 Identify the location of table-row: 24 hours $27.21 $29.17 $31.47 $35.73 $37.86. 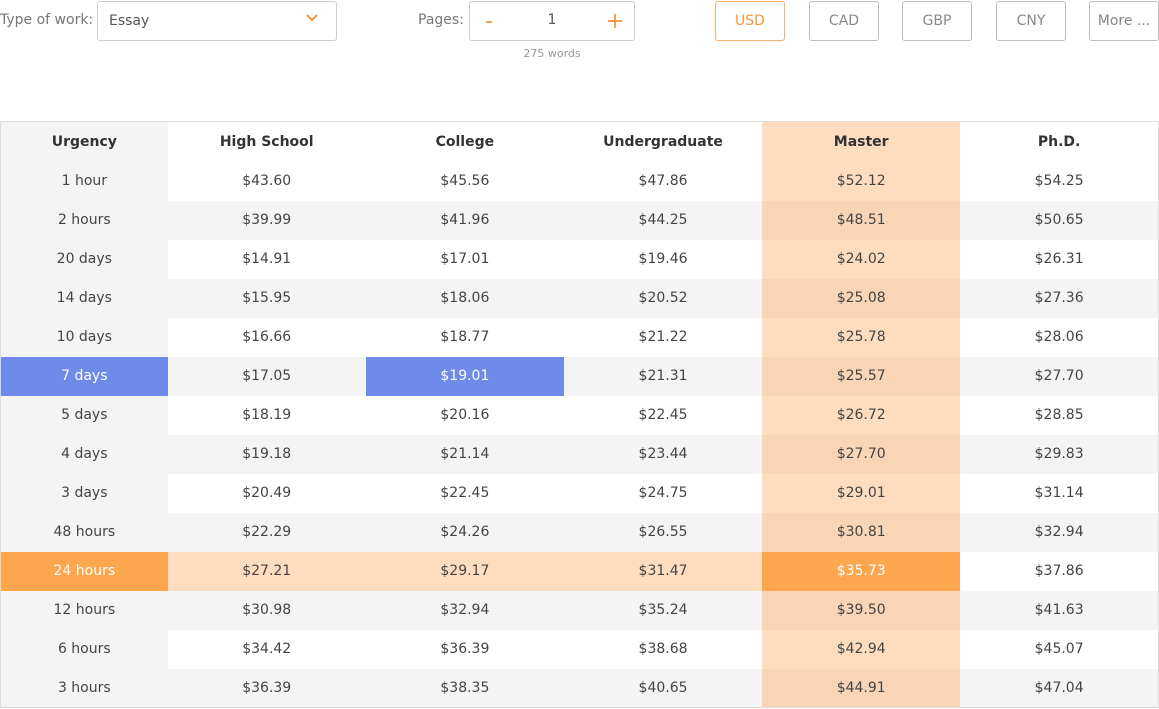
(579, 571).